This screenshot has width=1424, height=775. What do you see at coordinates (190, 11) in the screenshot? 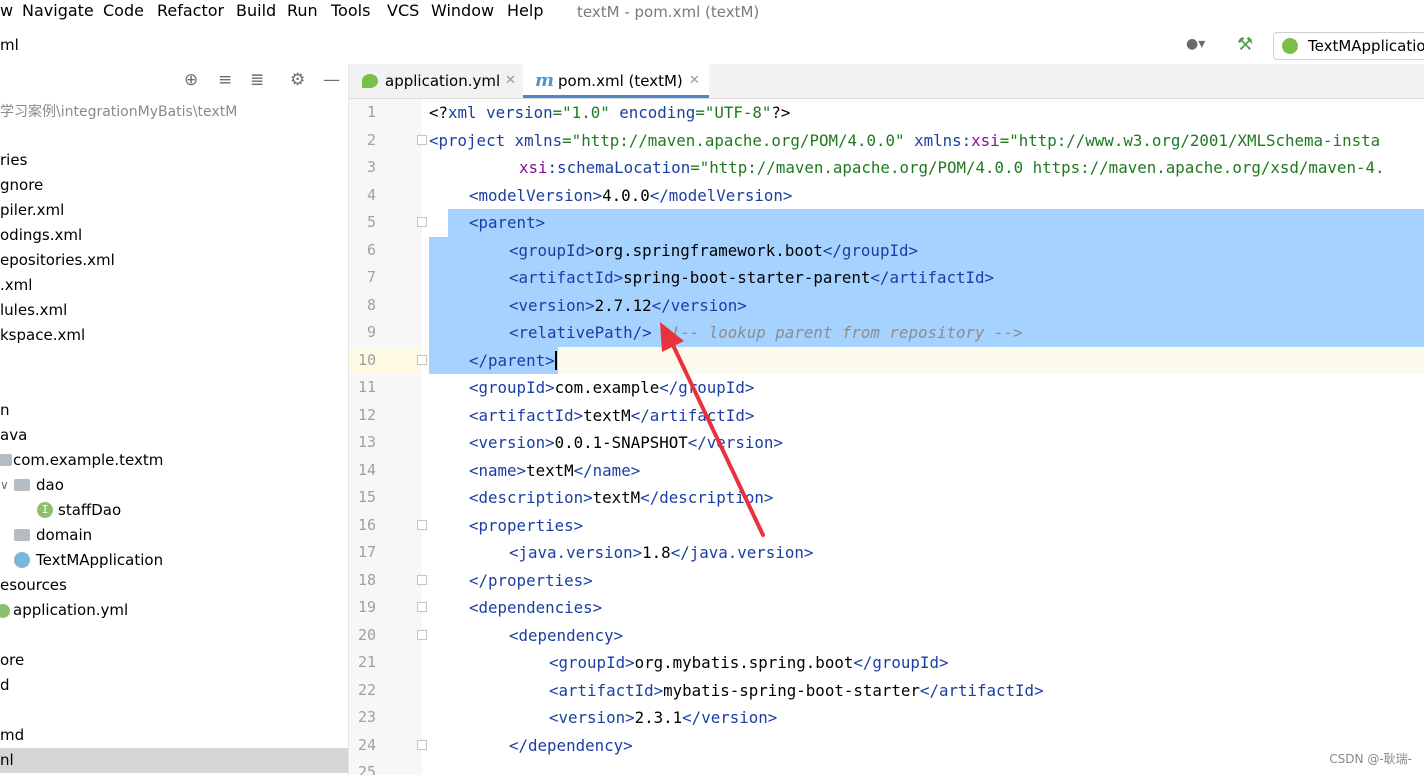
I see `menu-refactor: Refactor` at bounding box center [190, 11].